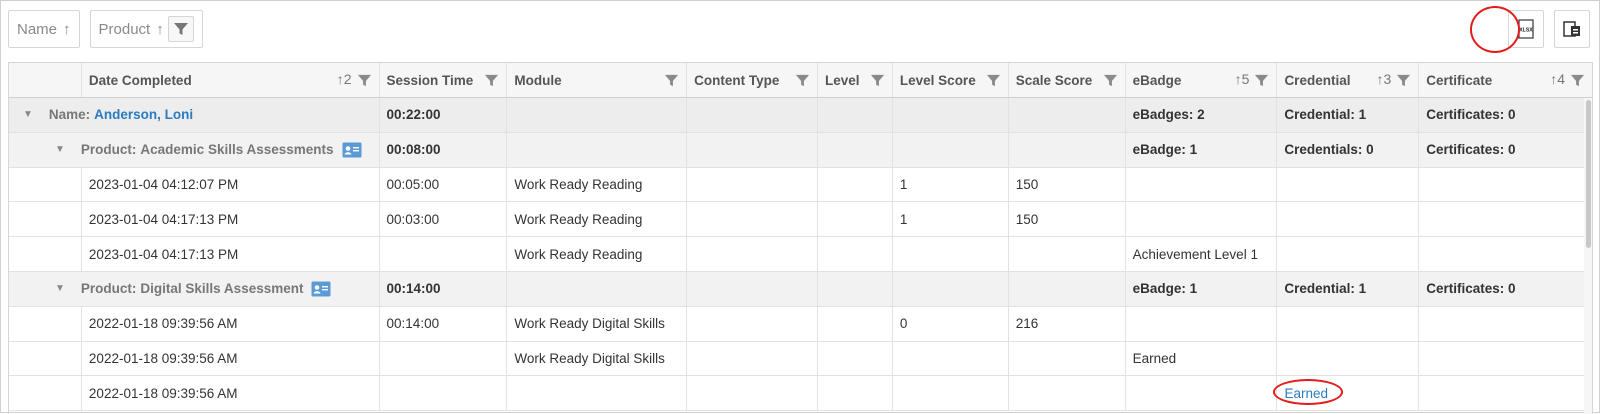 The image size is (1600, 414). I want to click on vertical-scrollbar, so click(1588, 256).